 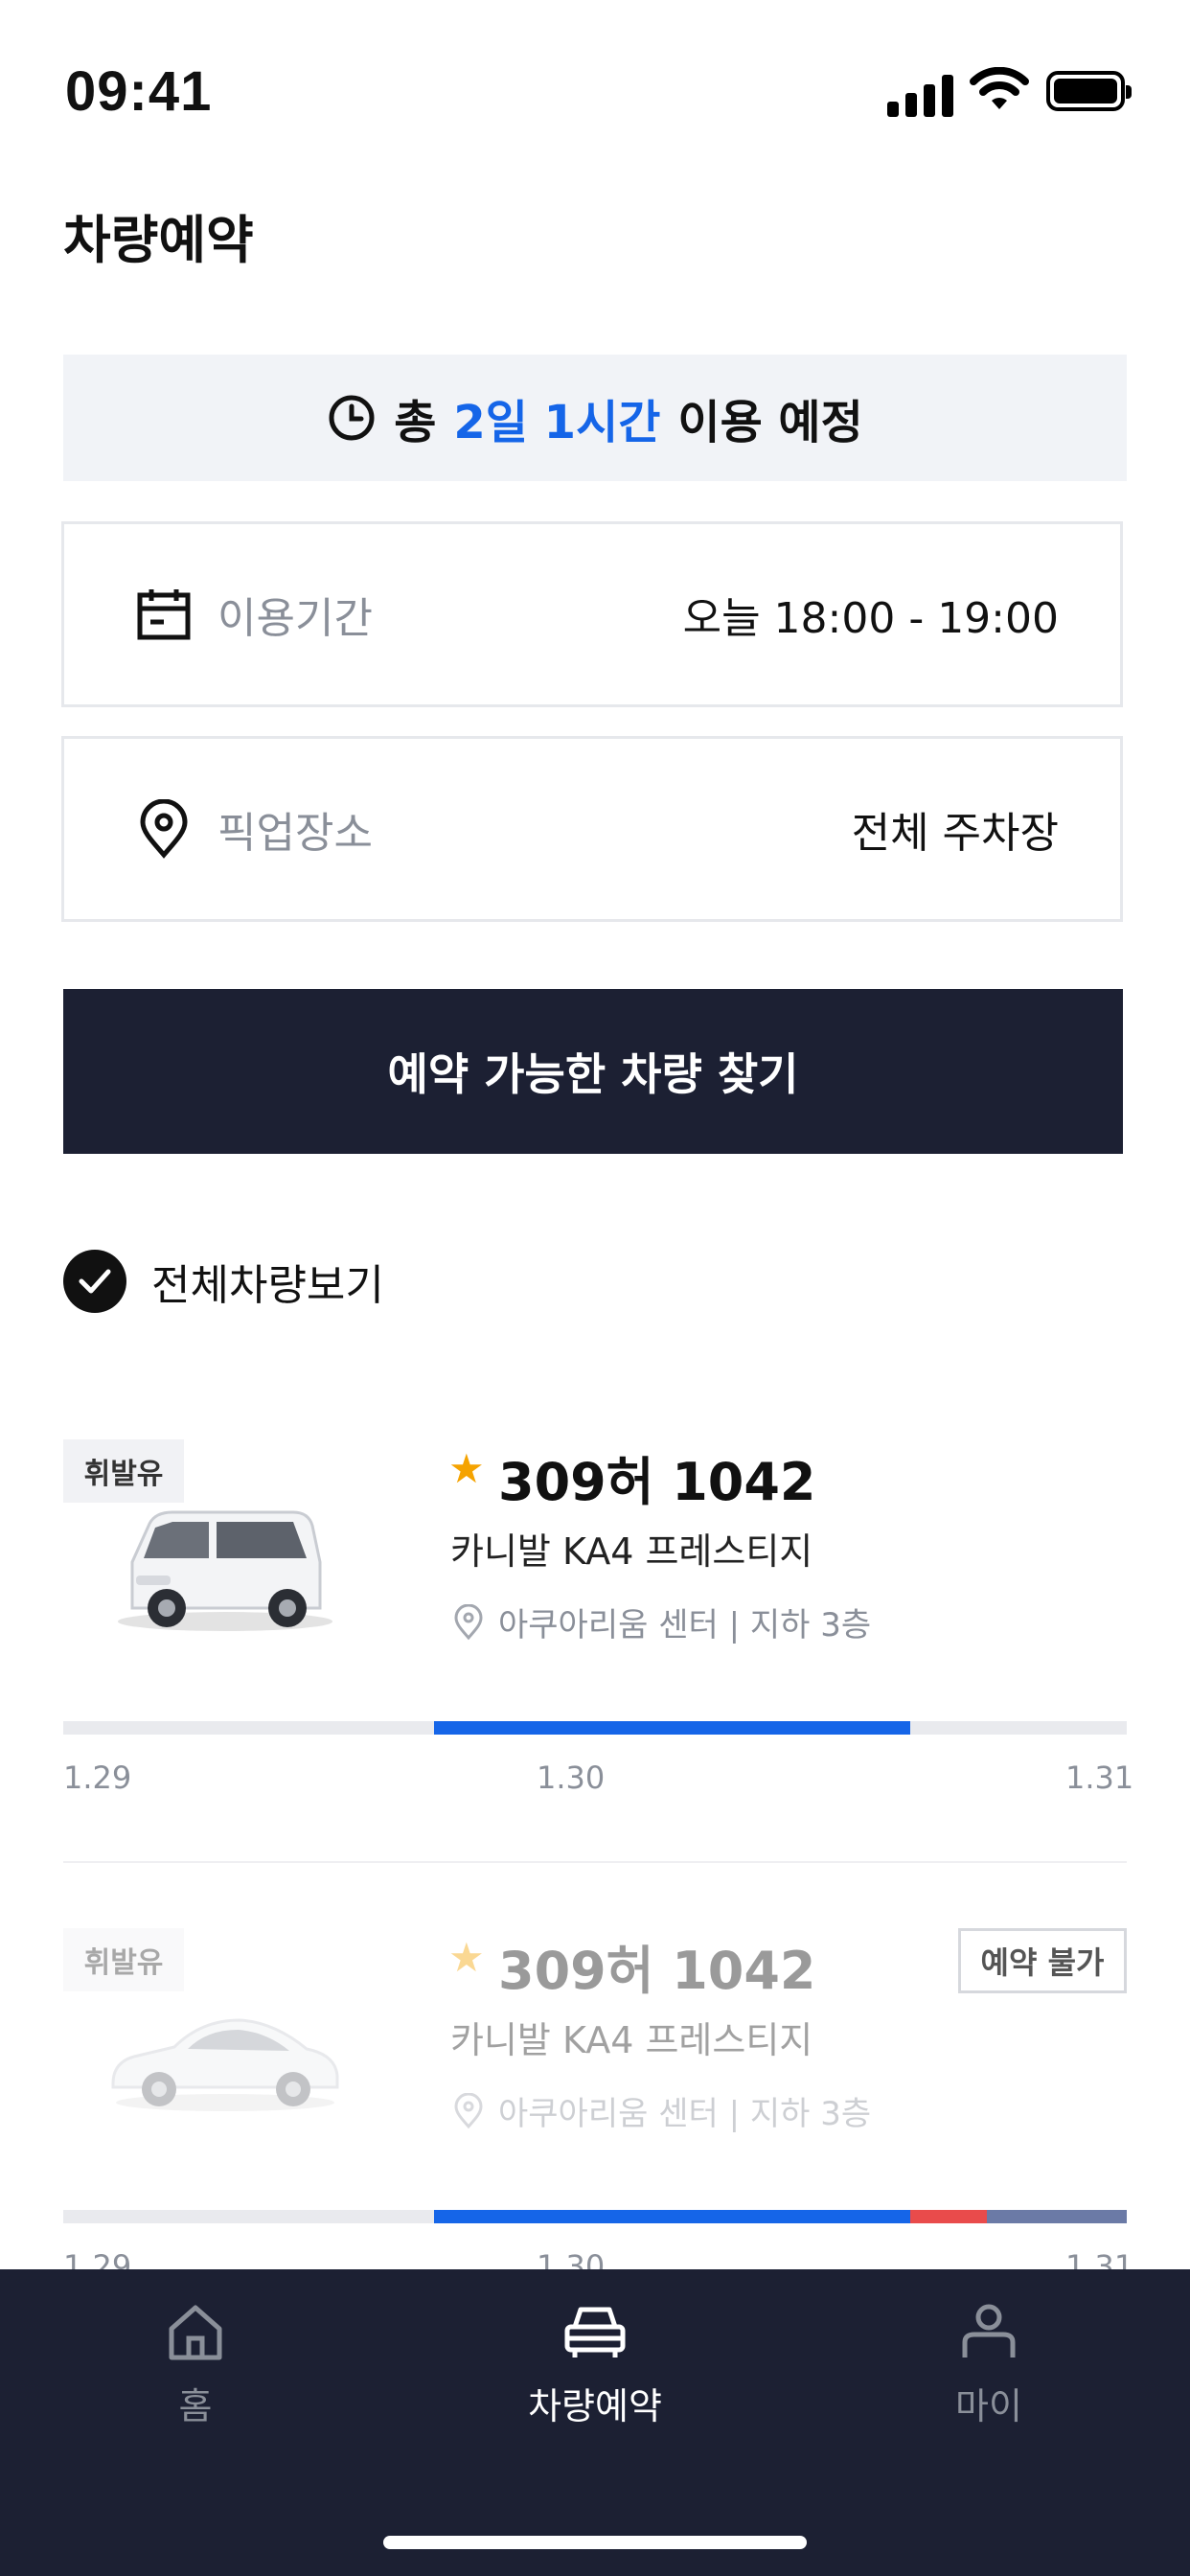 I want to click on usage-summary: 총 2일 1시간 이용 예정, so click(x=595, y=418).